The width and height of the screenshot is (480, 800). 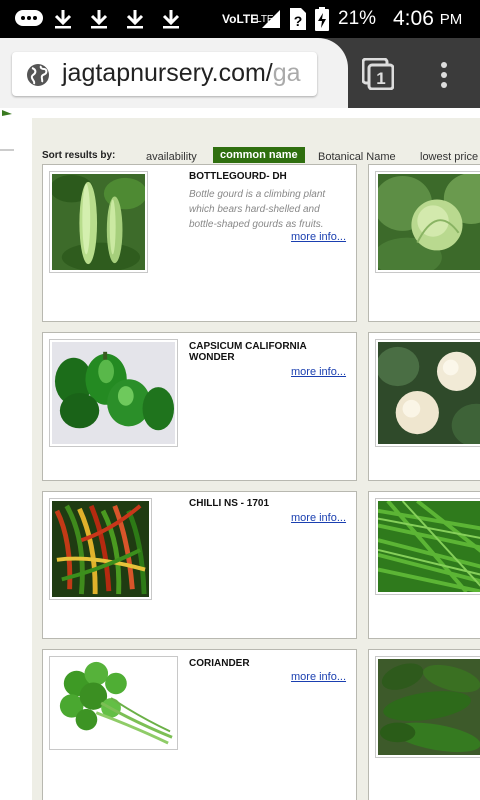 What do you see at coordinates (113, 393) in the screenshot?
I see `product-image-capsicum` at bounding box center [113, 393].